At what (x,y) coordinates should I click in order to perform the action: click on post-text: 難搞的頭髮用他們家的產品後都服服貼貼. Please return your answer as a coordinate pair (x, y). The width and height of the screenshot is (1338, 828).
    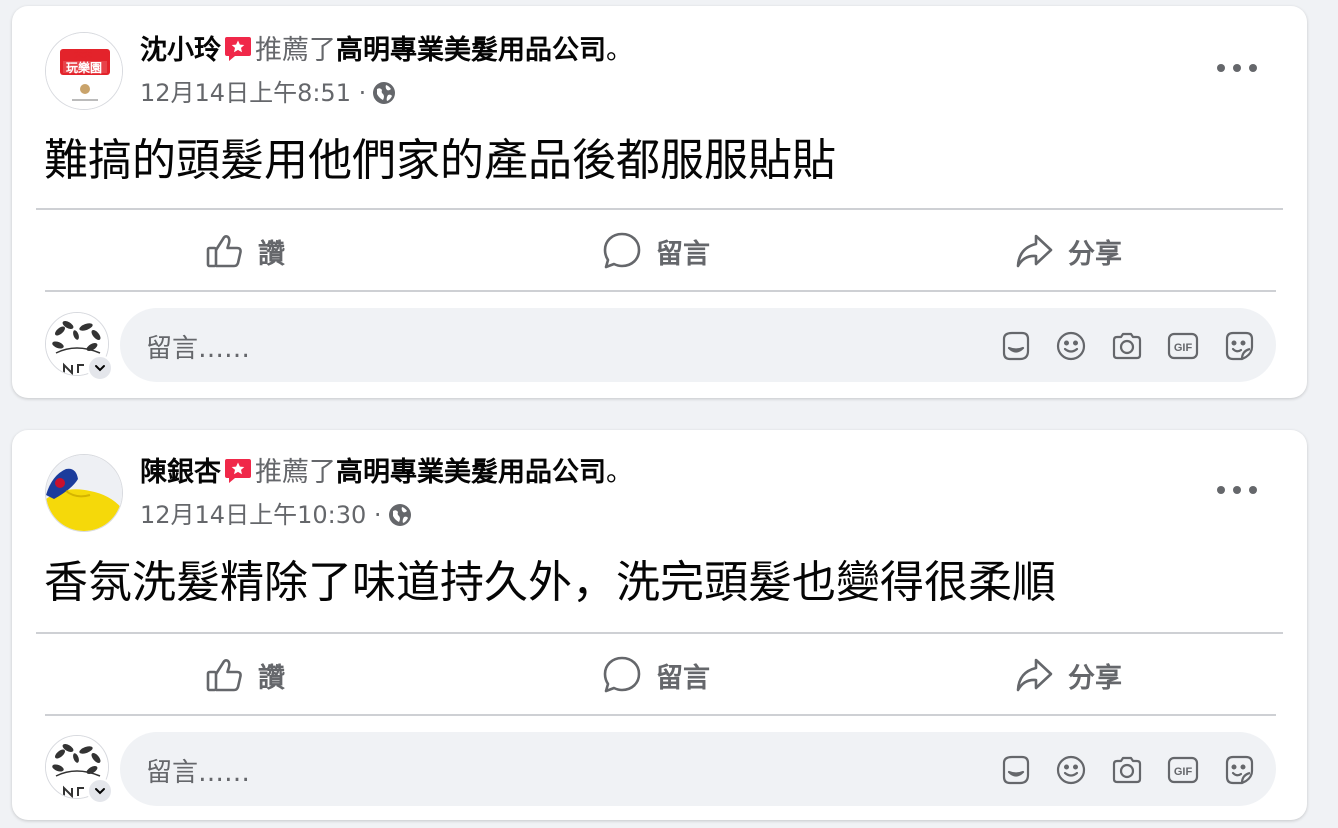
    Looking at the image, I should click on (440, 160).